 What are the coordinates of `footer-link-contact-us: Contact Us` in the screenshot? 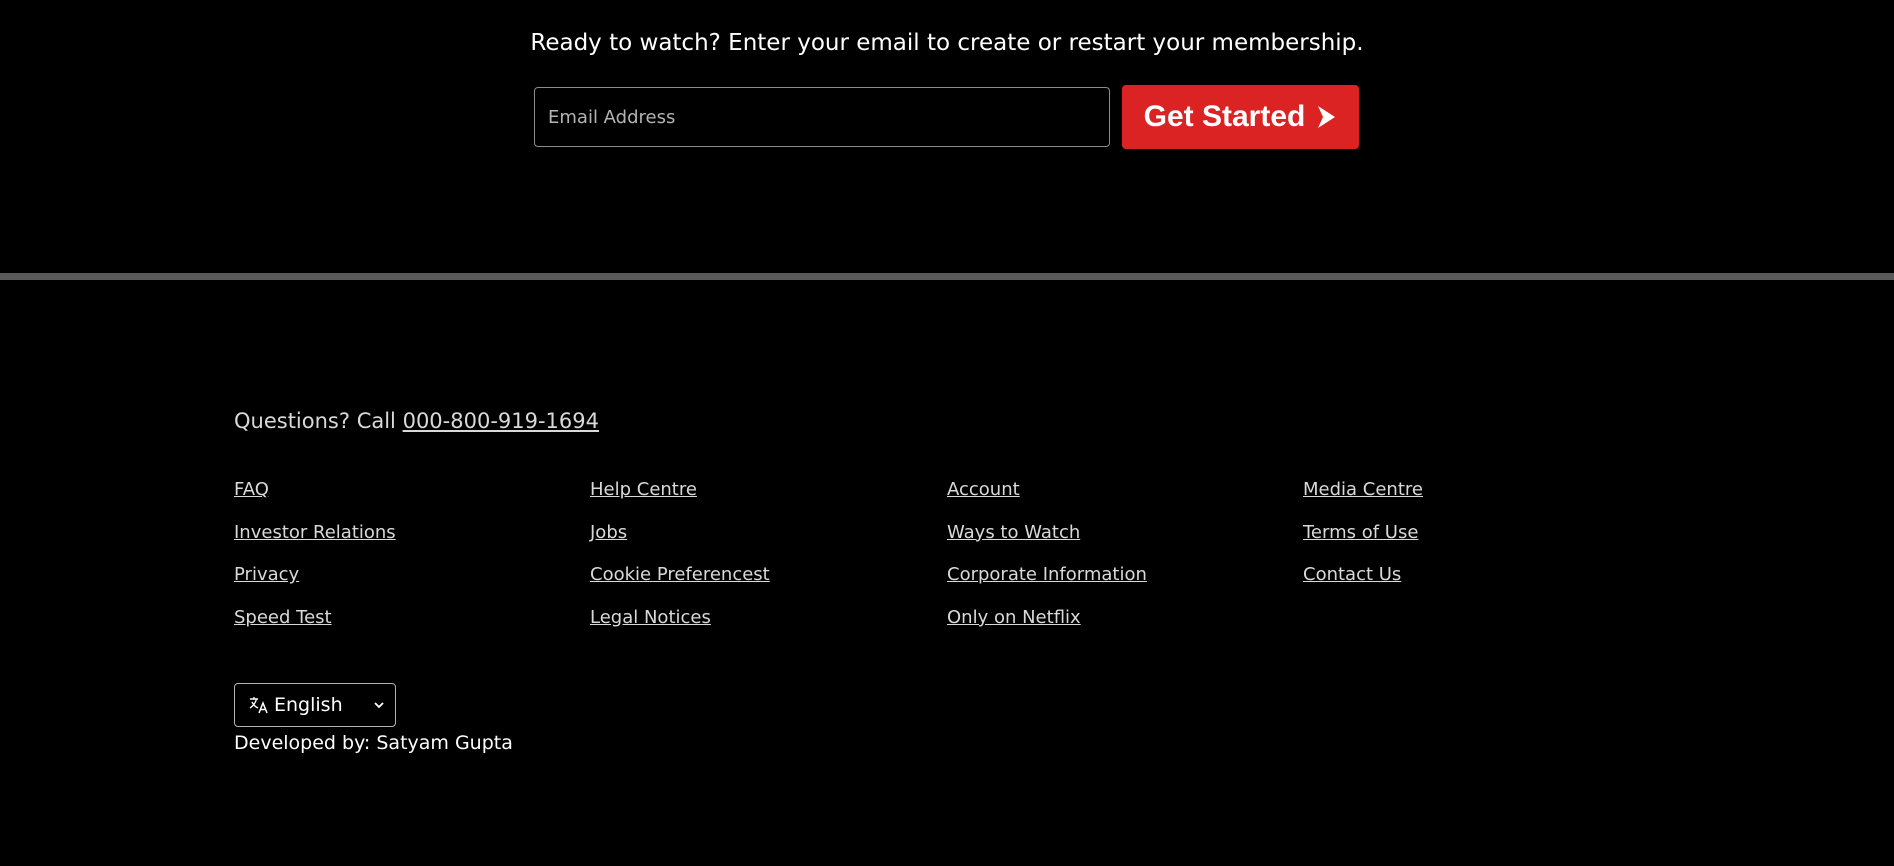 It's located at (1363, 575).